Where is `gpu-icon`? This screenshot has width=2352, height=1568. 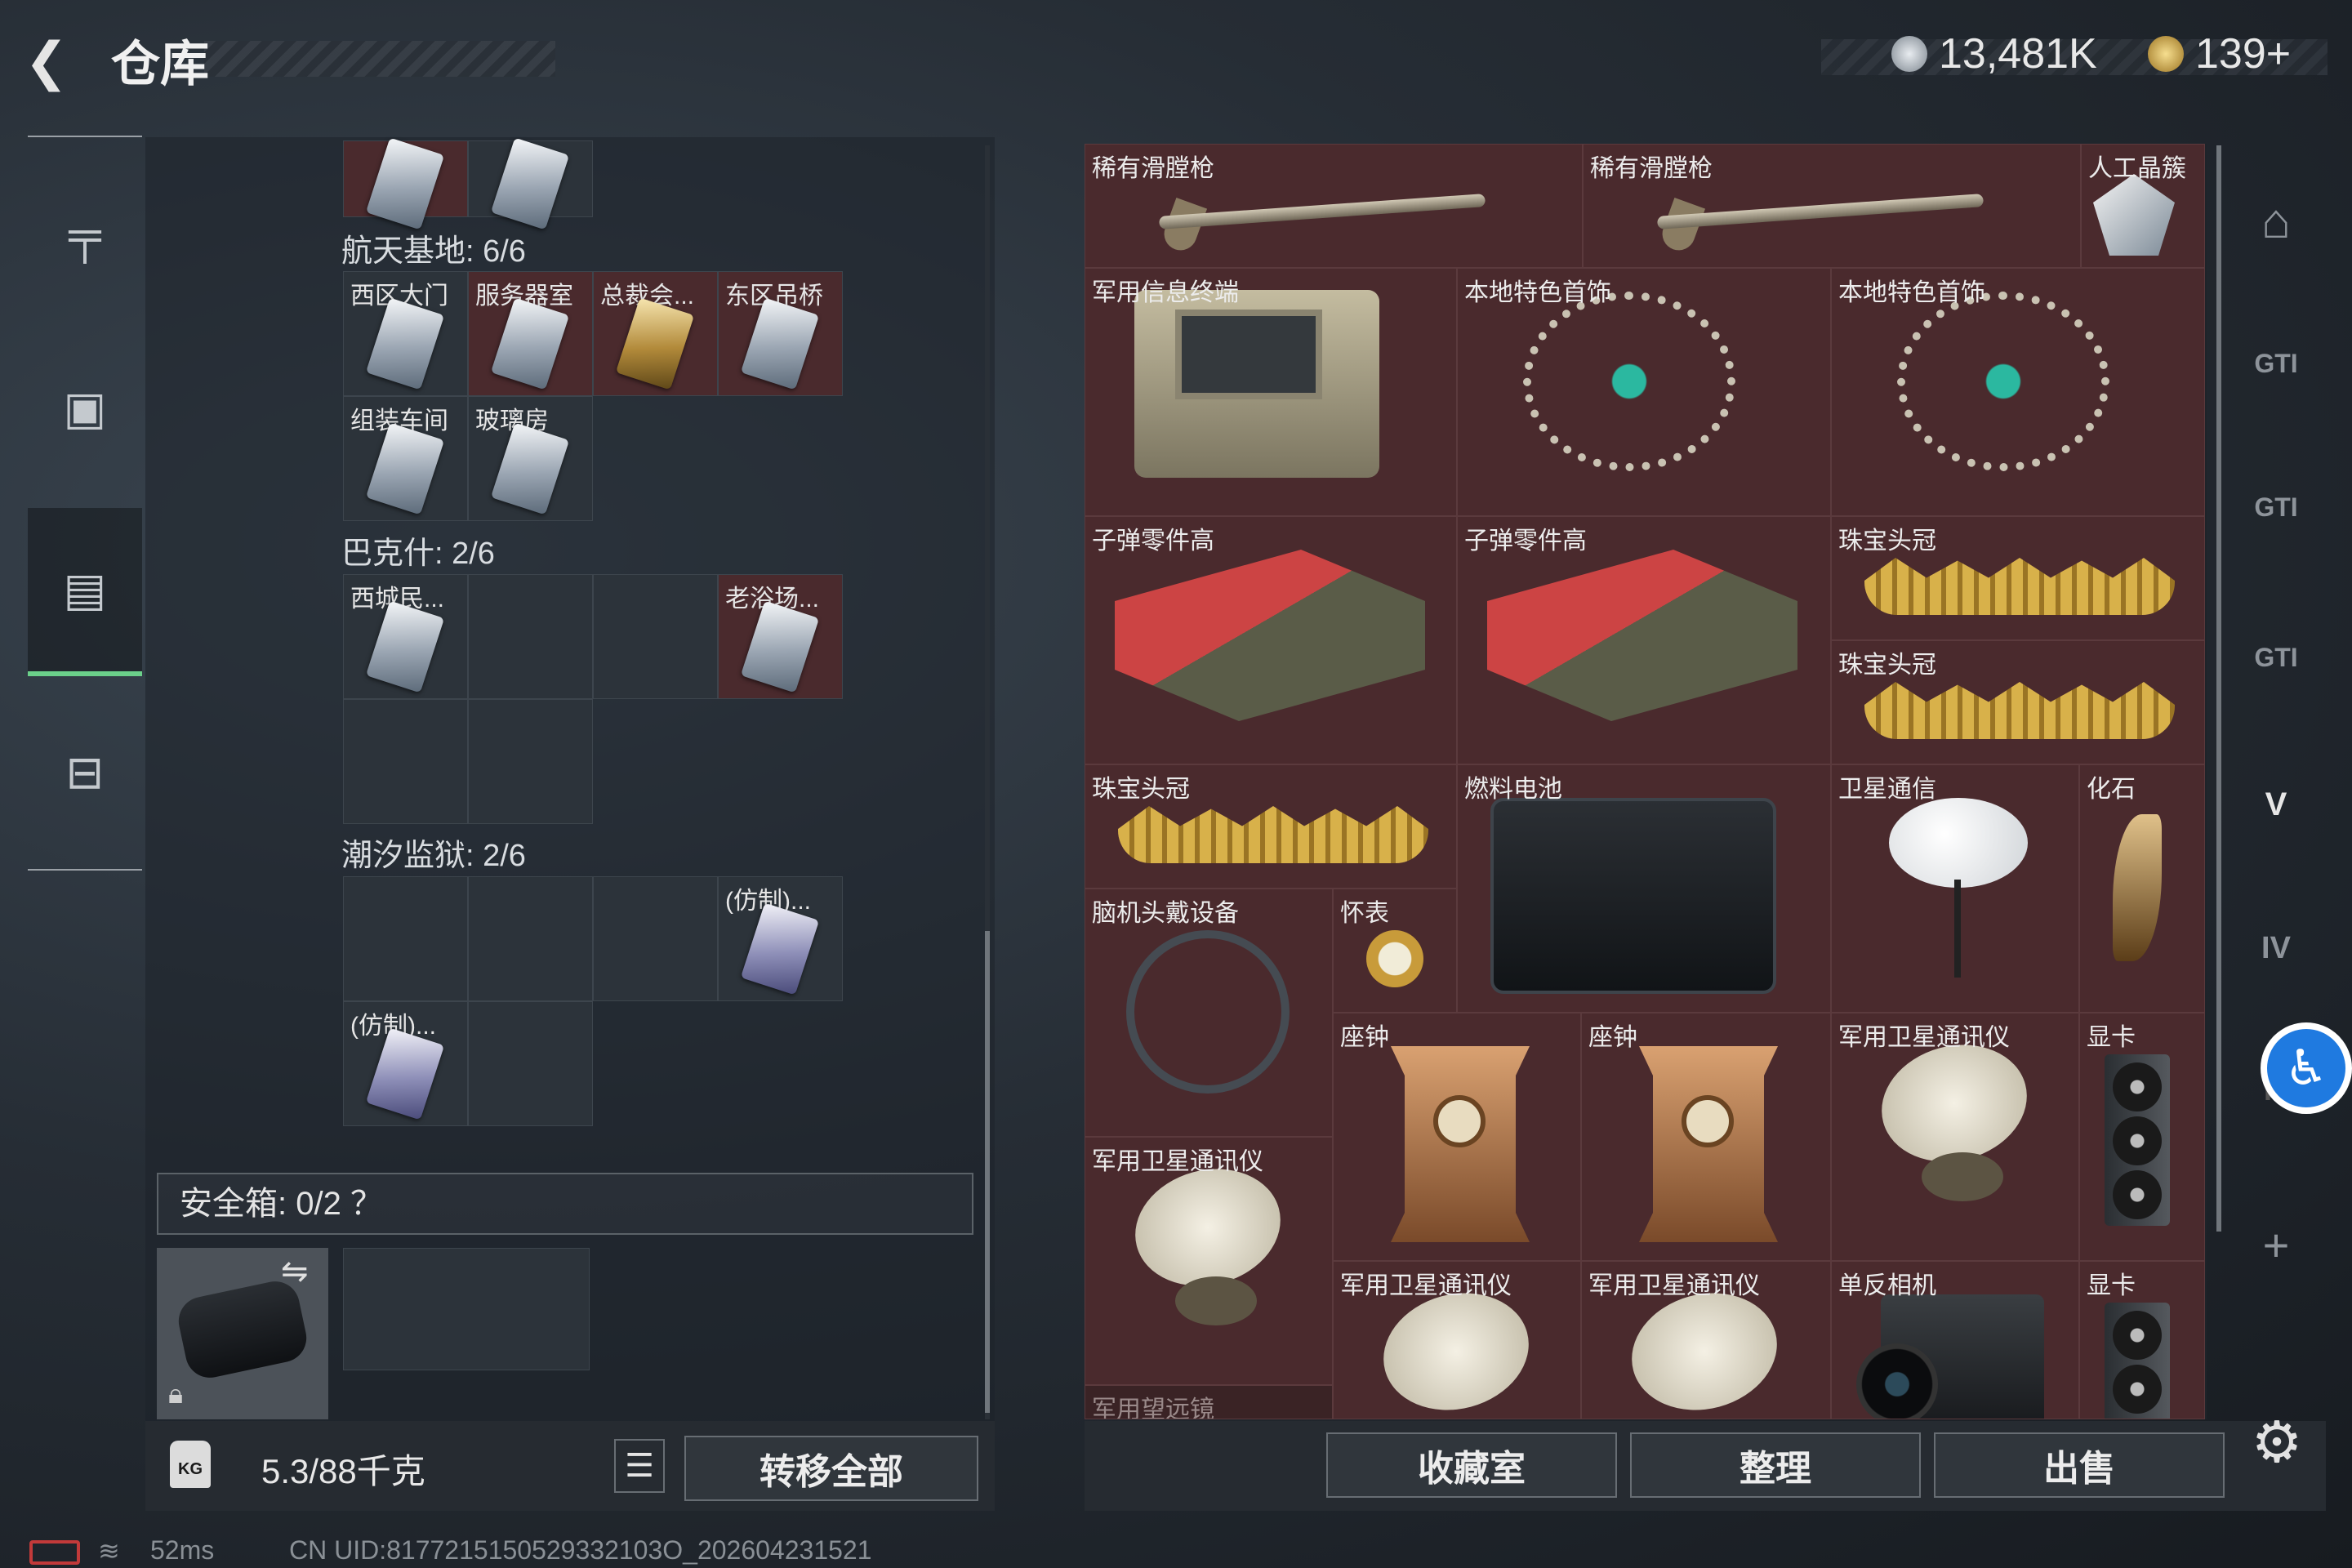
gpu-icon is located at coordinates (2137, 1140).